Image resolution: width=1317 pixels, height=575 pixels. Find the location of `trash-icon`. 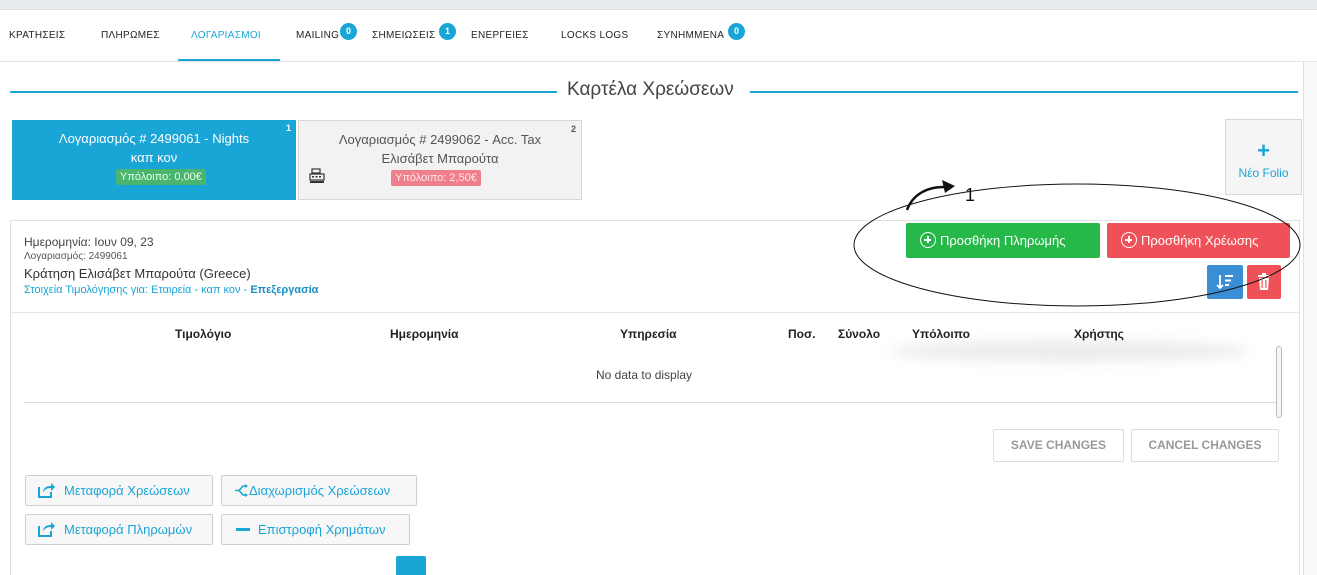

trash-icon is located at coordinates (1264, 281).